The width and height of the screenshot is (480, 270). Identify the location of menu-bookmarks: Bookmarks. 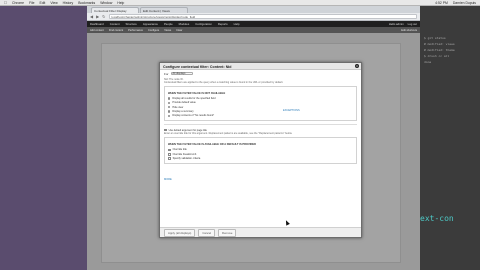
(86, 3).